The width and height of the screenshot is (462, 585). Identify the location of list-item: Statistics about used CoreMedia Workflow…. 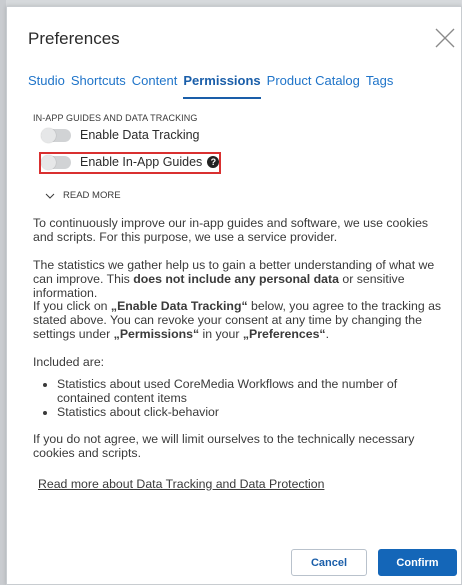
(253, 391).